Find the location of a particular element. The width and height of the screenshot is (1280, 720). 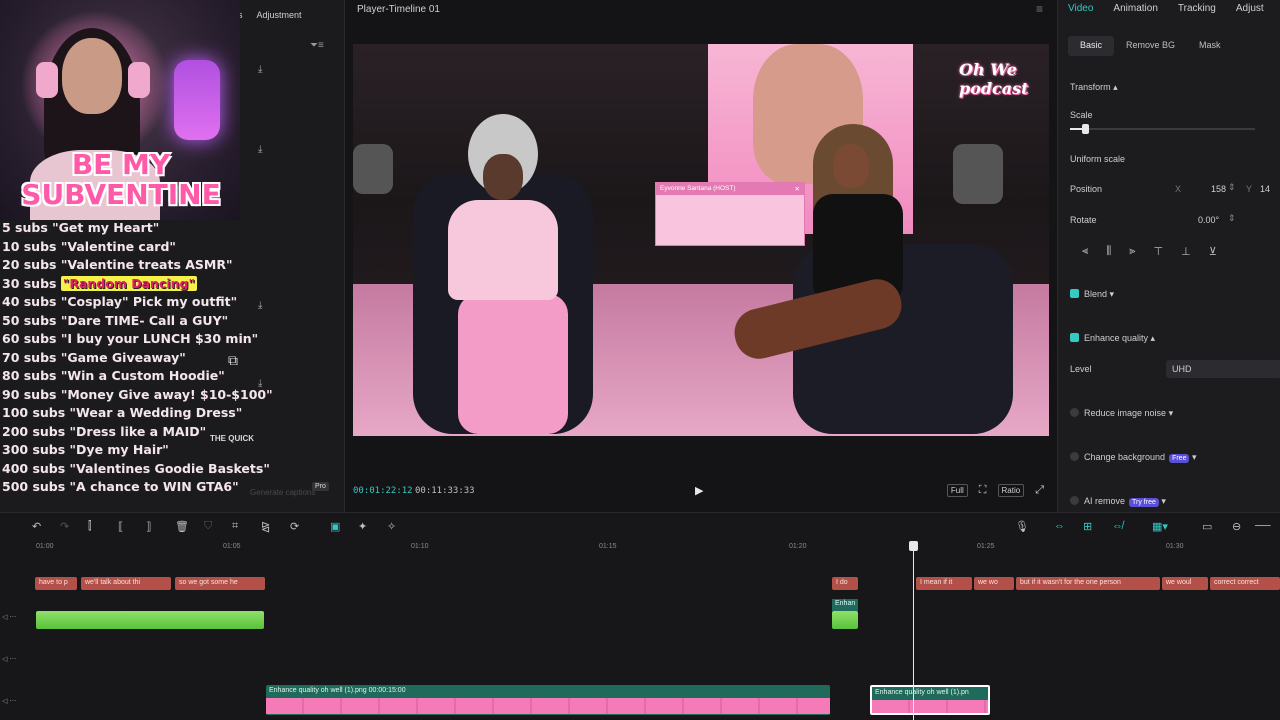

inspector-sub-tabs: Basic Remove BG Mask is located at coordinates (1174, 46).